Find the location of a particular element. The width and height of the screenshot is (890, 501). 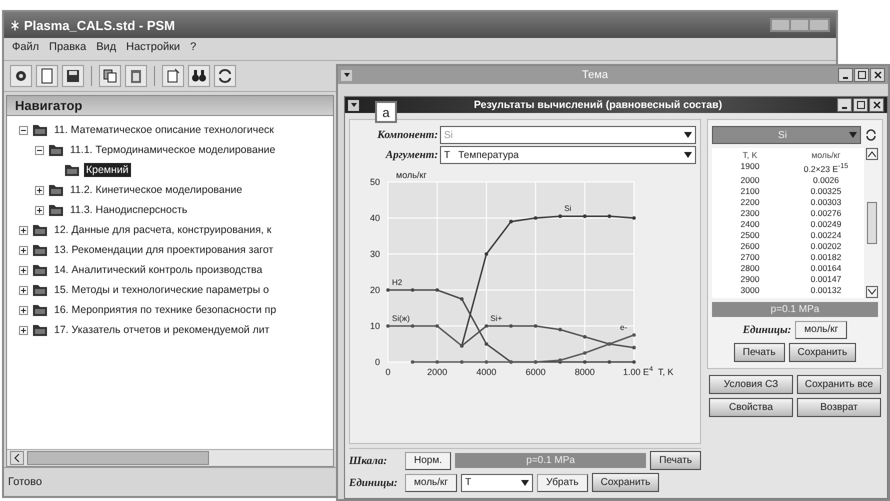

menu-item: Файл is located at coordinates (26, 49).